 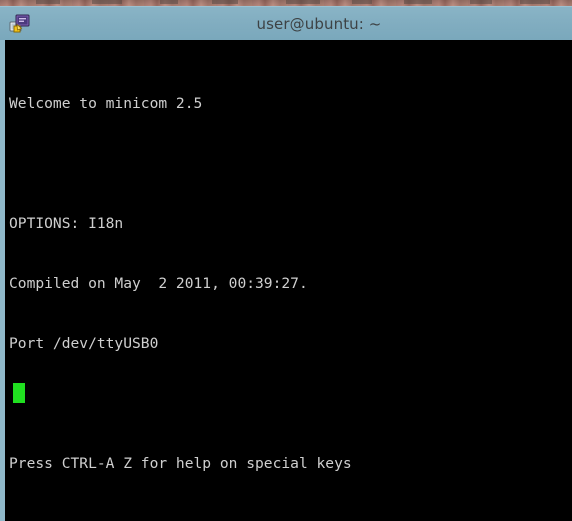 I want to click on terminal-line: Press CTRL-A Z for help on special keys, so click(x=180, y=463).